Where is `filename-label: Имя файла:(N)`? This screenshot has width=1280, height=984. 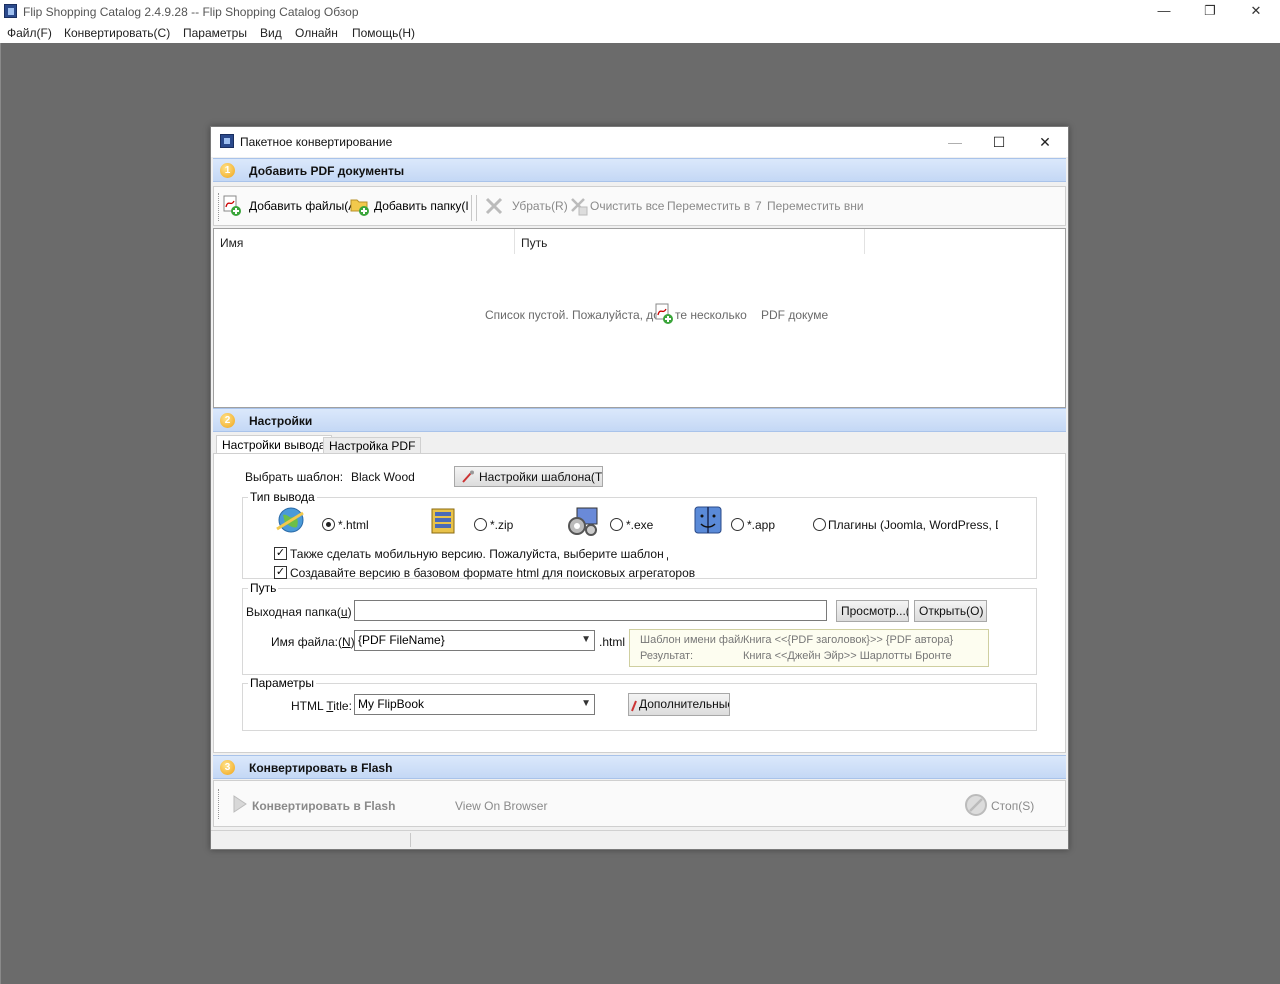 filename-label: Имя файла:(N) is located at coordinates (313, 642).